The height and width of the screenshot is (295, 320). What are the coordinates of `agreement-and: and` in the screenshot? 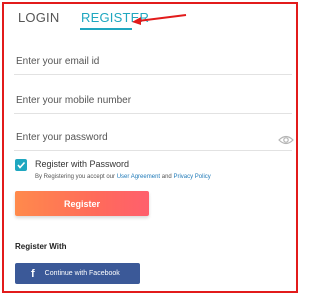 It's located at (167, 177).